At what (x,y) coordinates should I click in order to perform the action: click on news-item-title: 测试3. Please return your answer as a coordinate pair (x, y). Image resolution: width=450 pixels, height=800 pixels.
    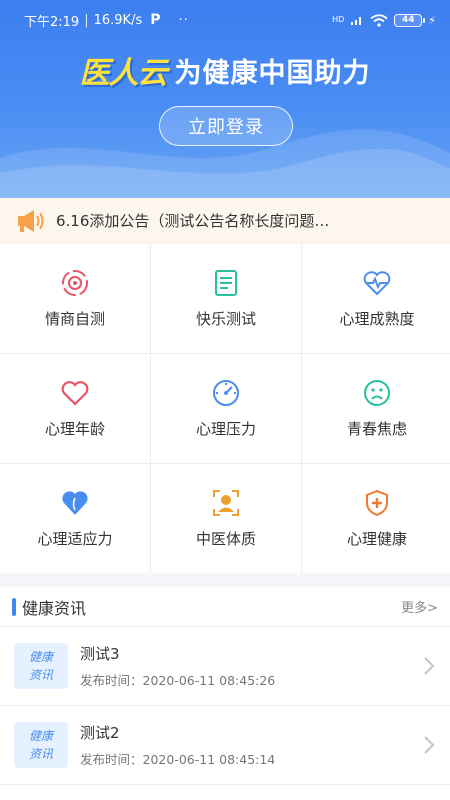
    Looking at the image, I should click on (100, 654).